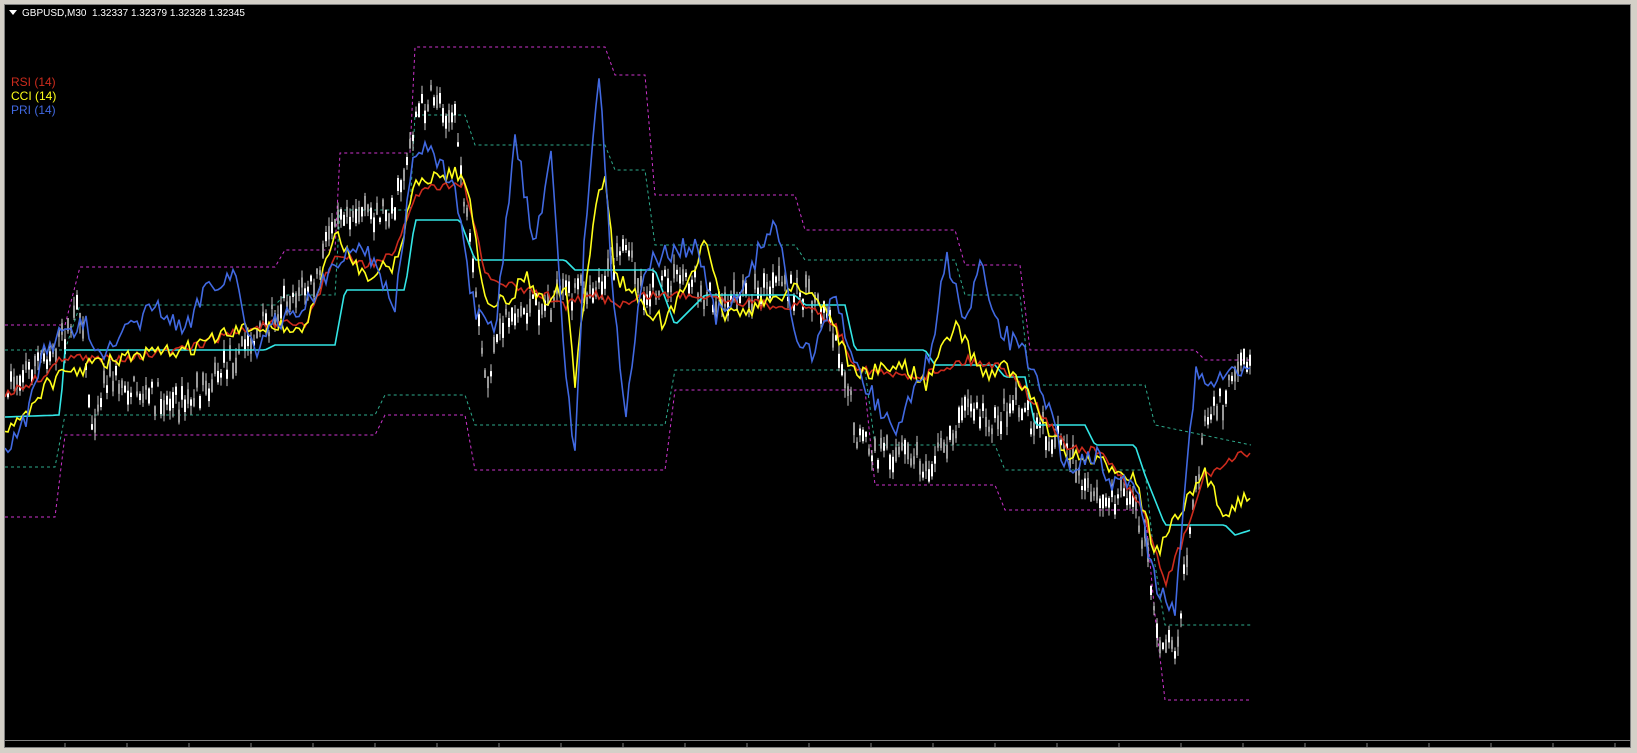 The height and width of the screenshot is (753, 1637). What do you see at coordinates (13, 12) in the screenshot?
I see `chevron-down-icon` at bounding box center [13, 12].